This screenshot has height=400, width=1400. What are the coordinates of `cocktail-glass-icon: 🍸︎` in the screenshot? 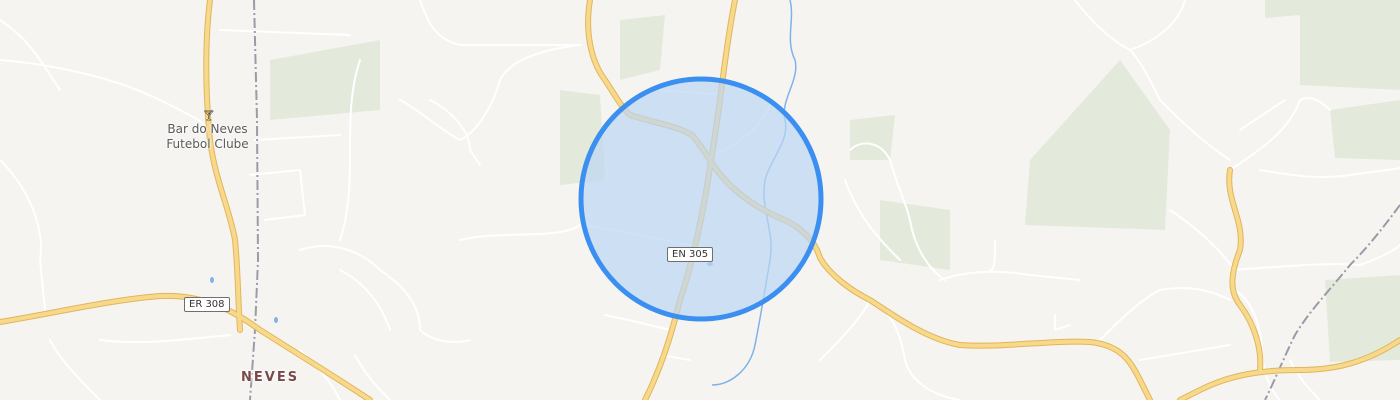 It's located at (209, 115).